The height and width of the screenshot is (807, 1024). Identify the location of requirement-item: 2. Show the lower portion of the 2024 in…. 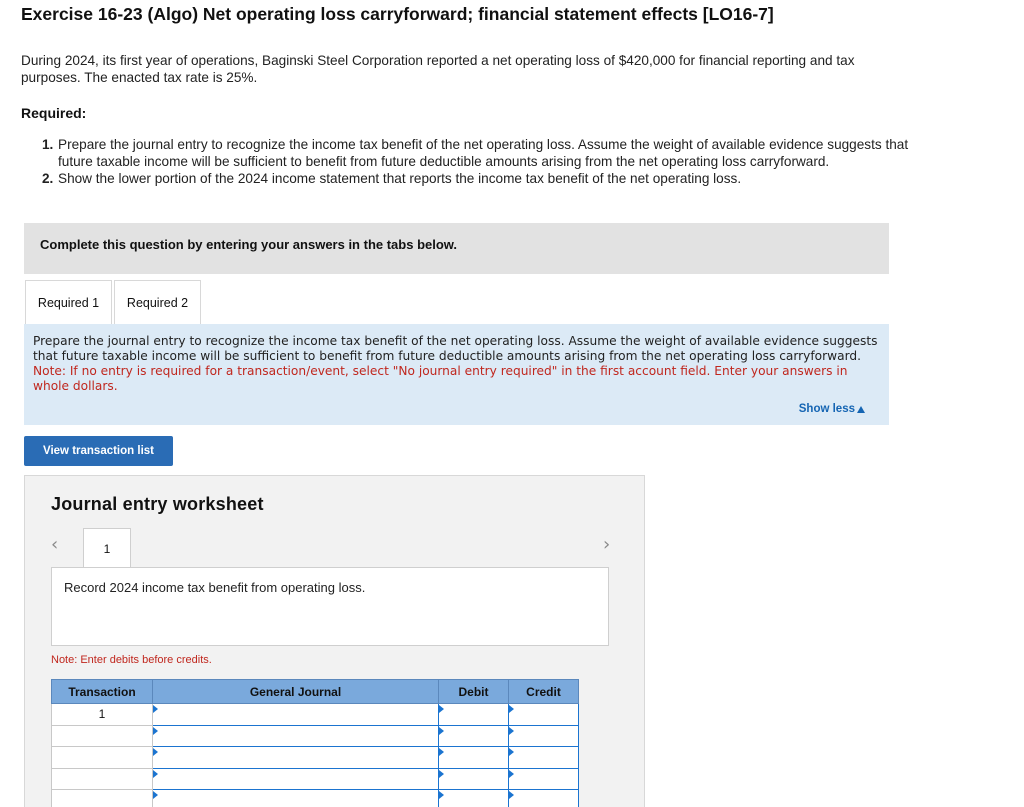
(477, 178).